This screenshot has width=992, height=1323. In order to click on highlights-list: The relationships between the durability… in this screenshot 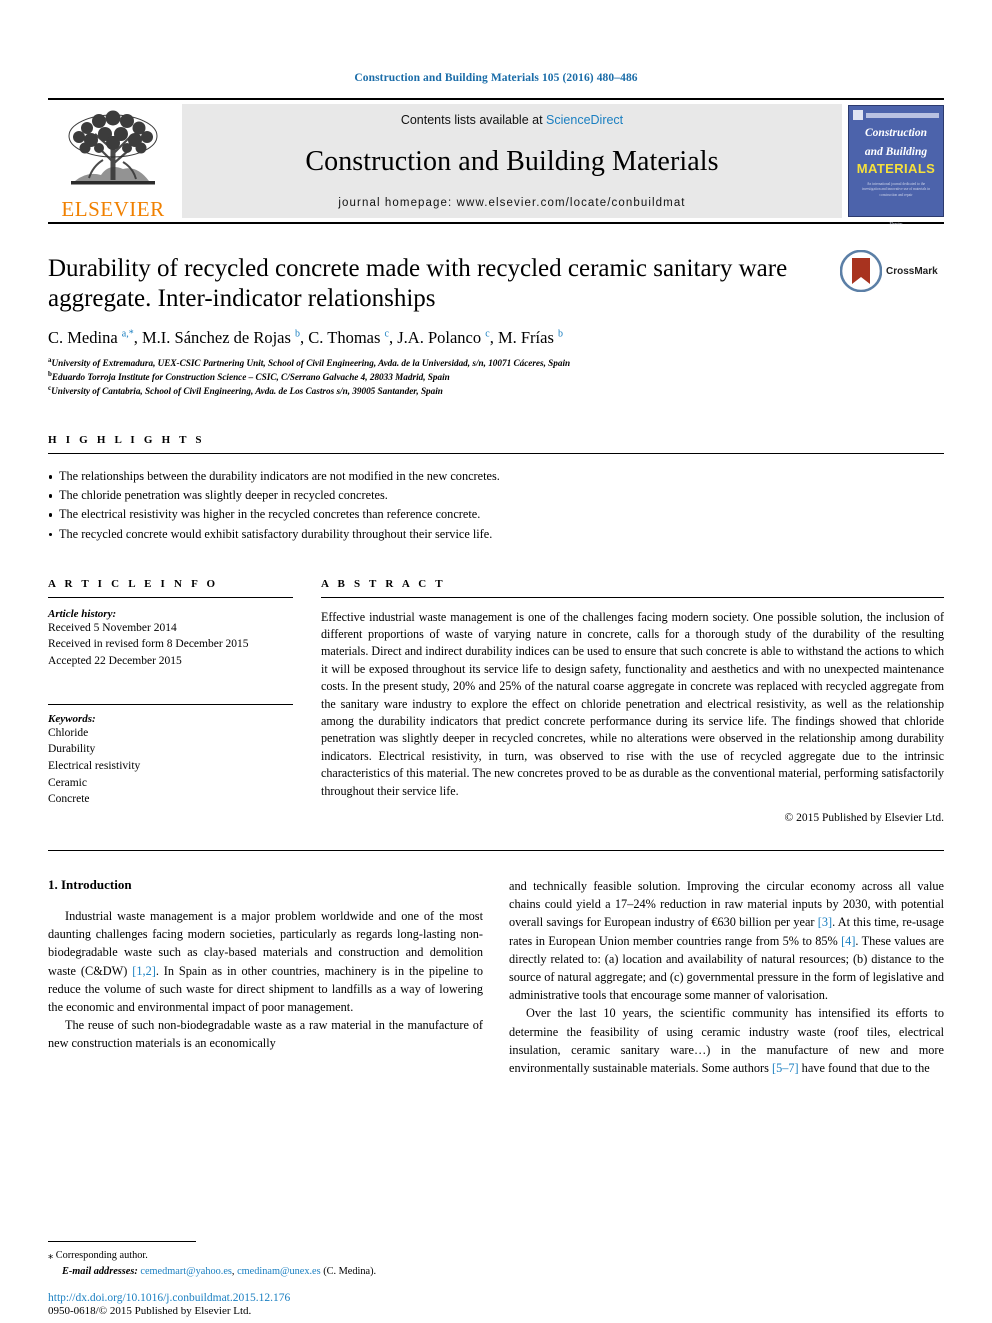, I will do `click(496, 505)`.